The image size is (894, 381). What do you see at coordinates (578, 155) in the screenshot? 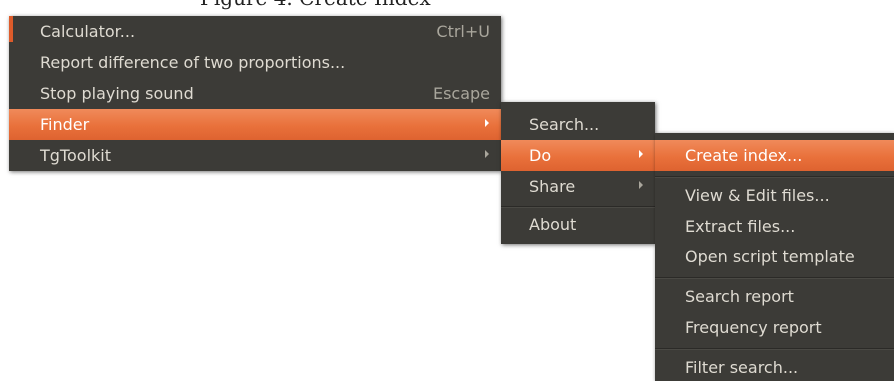
I see `menu-item-do: Do` at bounding box center [578, 155].